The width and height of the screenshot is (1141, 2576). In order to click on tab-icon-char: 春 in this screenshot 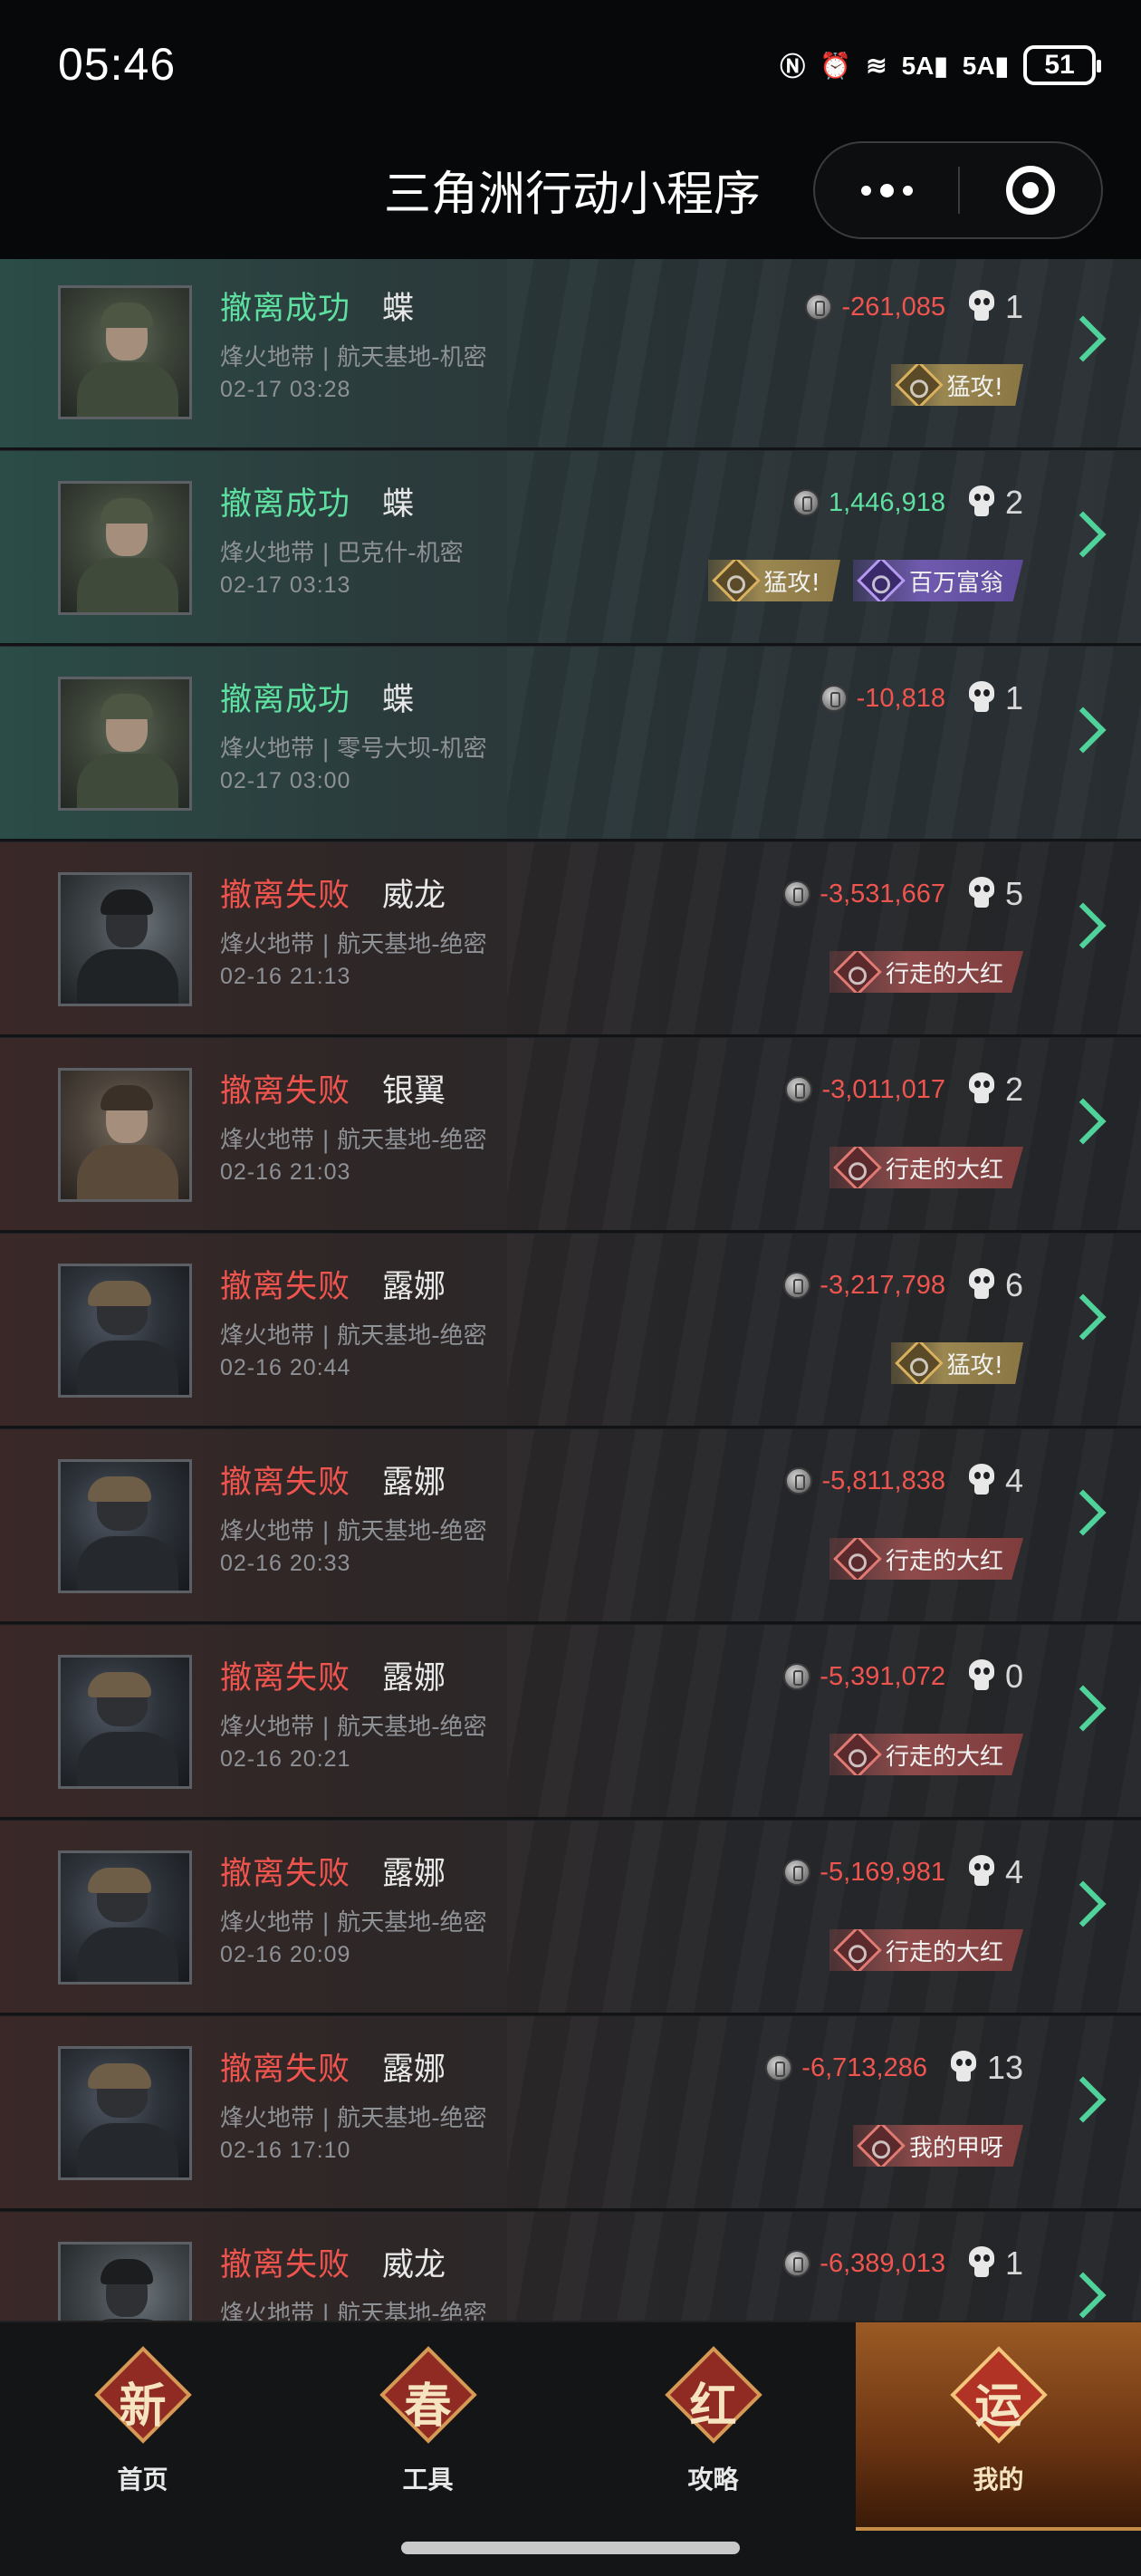, I will do `click(428, 2406)`.